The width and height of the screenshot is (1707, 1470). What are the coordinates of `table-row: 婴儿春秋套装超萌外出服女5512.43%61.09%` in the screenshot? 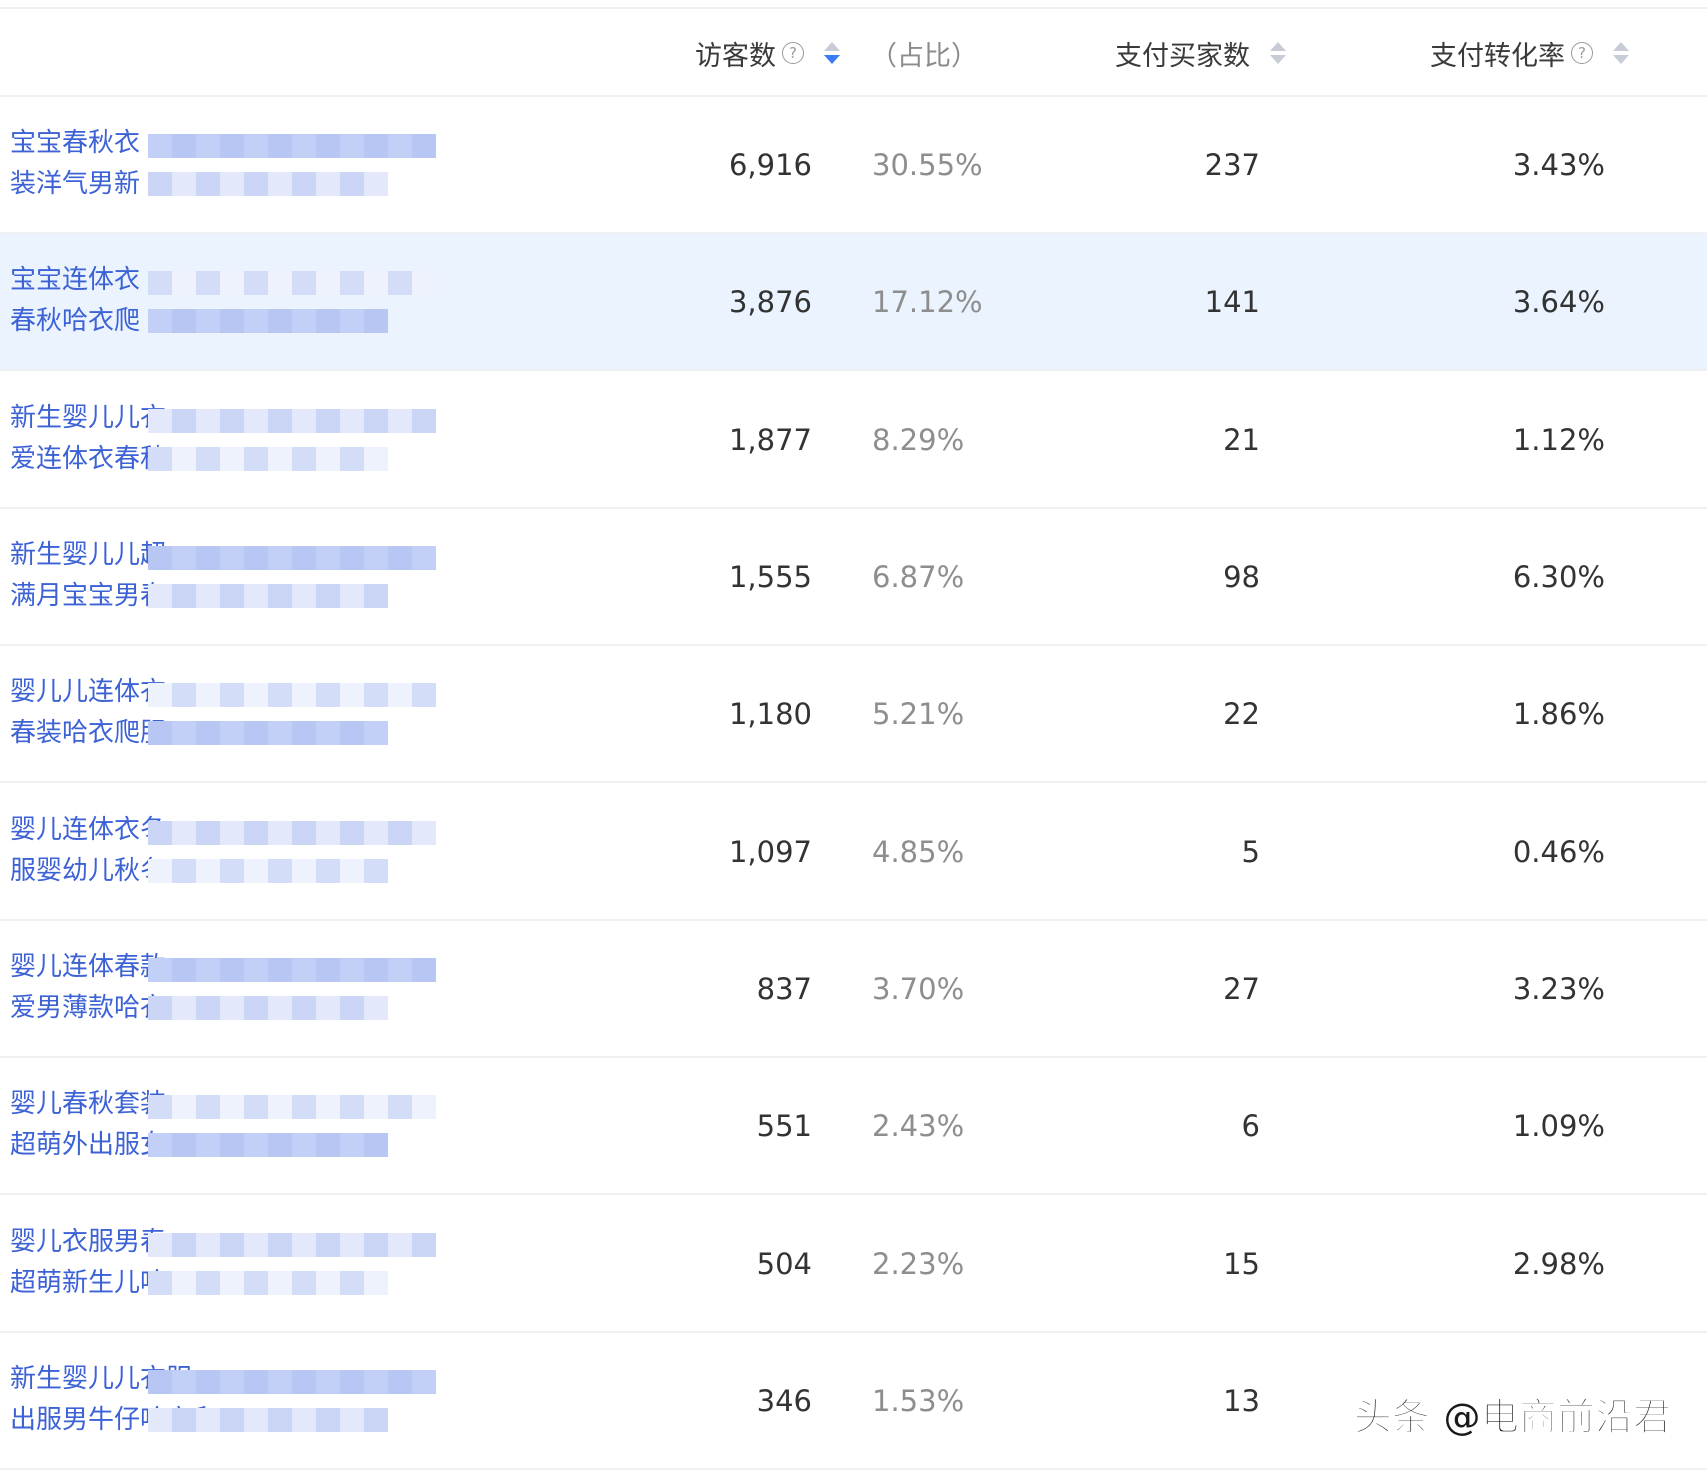 It's located at (853, 1126).